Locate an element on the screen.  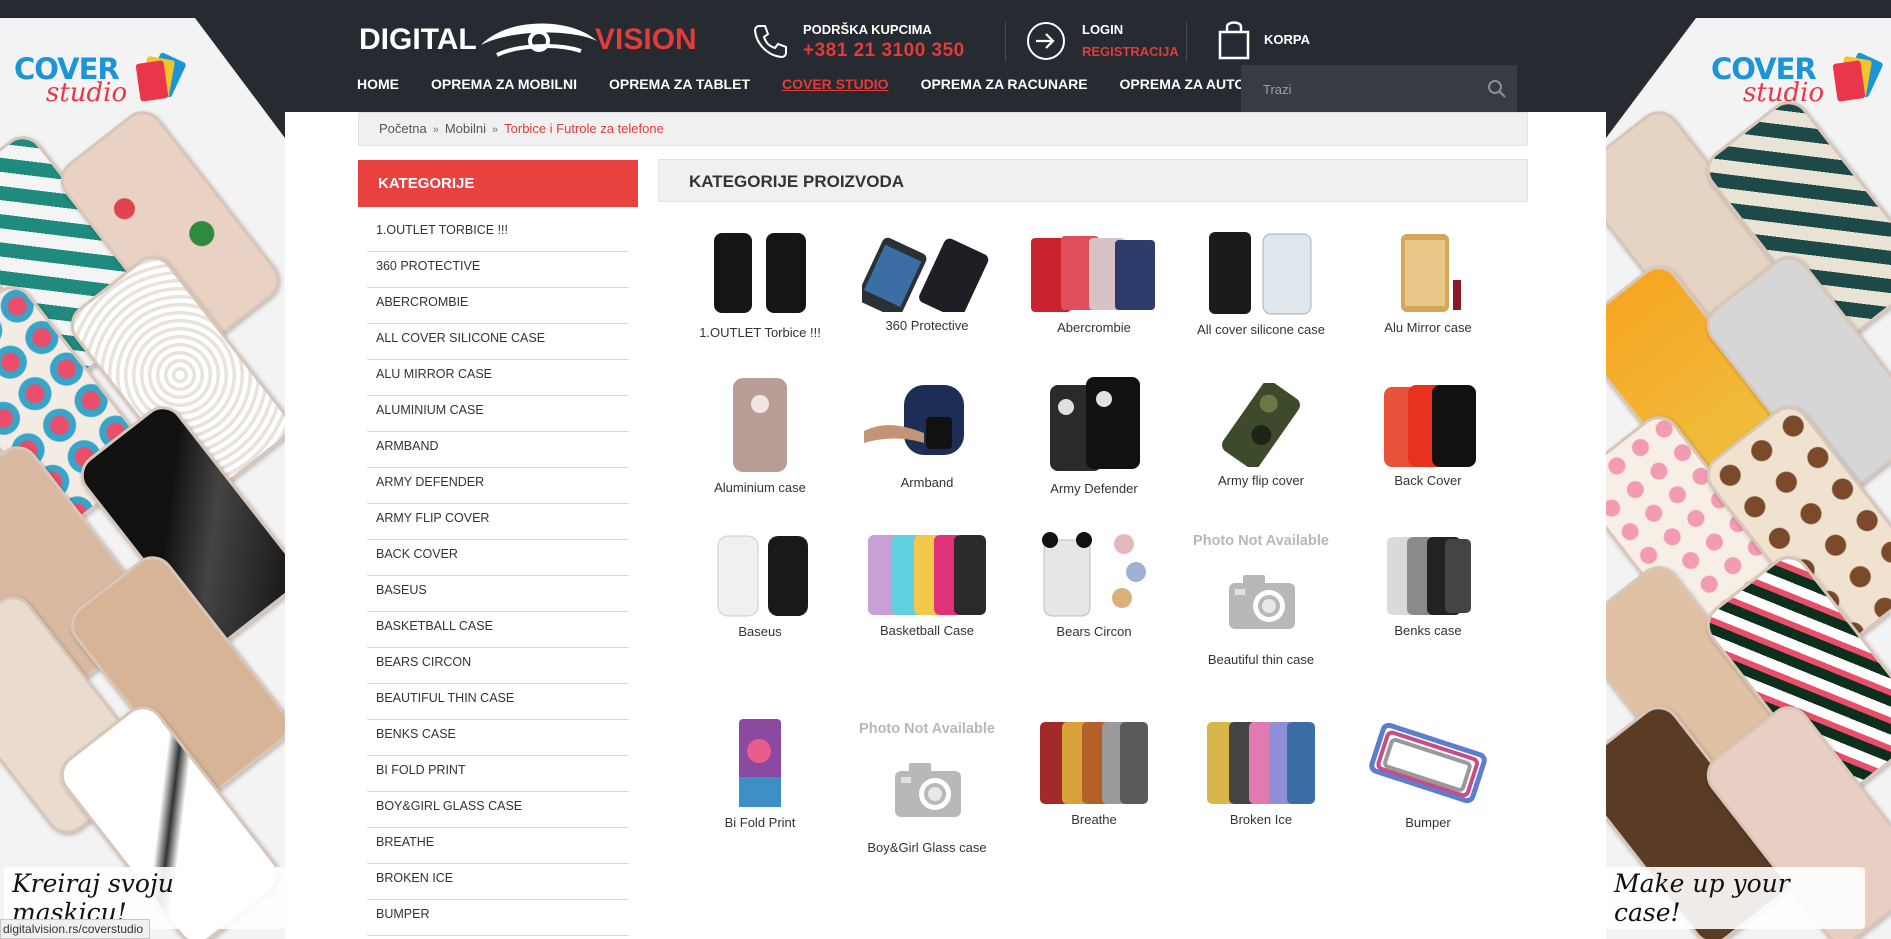
support-phone: +381 21 3100 350 is located at coordinates (884, 51).